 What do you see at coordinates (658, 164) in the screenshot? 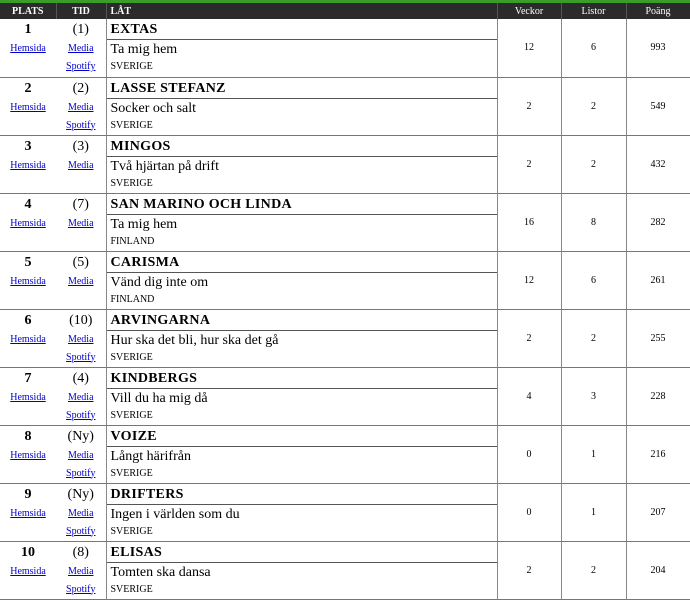
I see `poang-value: 432` at bounding box center [658, 164].